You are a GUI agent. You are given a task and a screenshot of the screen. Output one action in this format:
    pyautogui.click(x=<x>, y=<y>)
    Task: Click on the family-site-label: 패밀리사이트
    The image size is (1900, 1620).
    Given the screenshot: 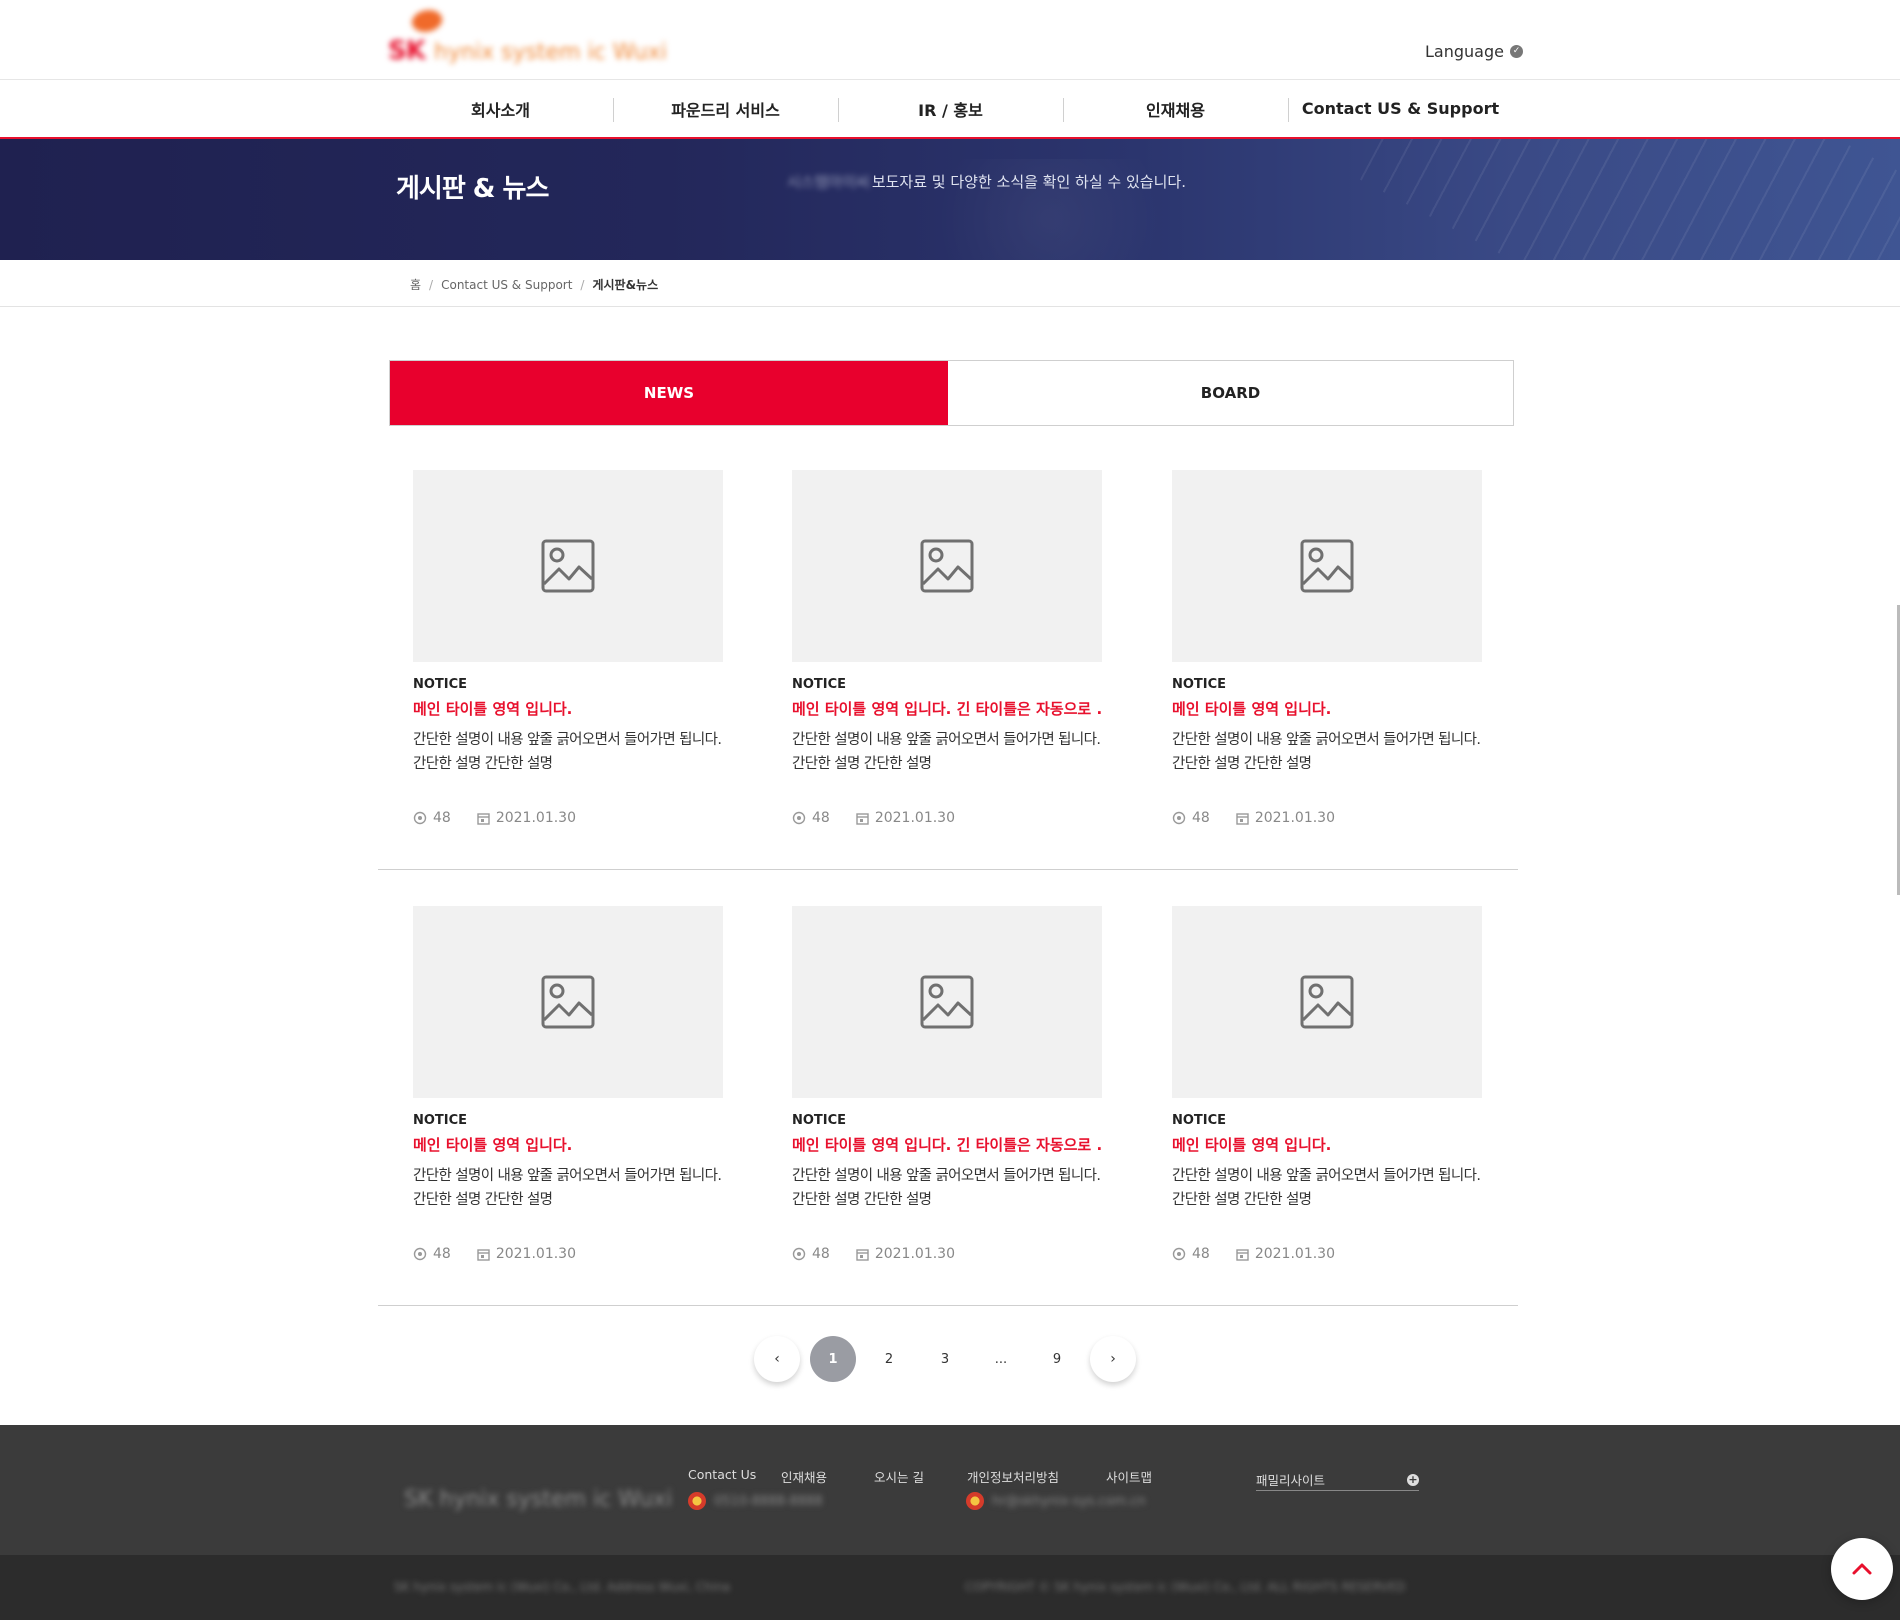 What is the action you would take?
    pyautogui.click(x=1291, y=1480)
    